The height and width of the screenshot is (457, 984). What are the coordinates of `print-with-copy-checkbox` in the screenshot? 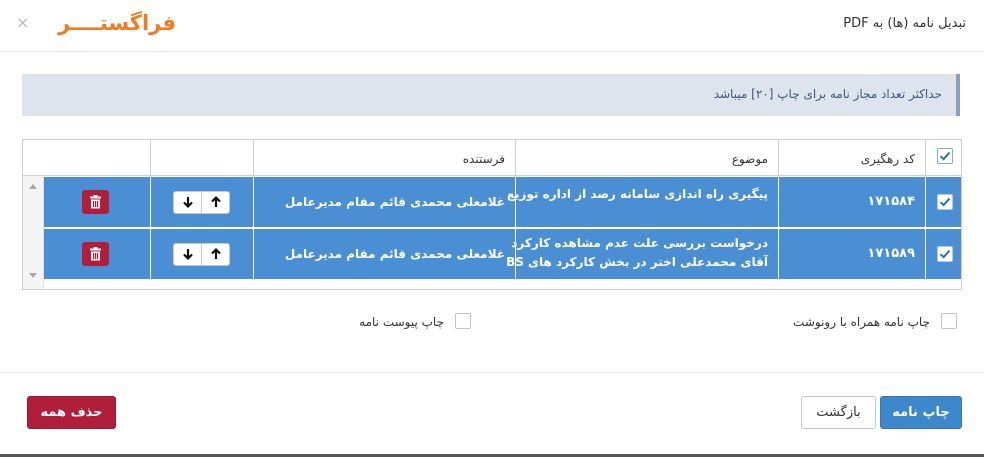 It's located at (949, 321).